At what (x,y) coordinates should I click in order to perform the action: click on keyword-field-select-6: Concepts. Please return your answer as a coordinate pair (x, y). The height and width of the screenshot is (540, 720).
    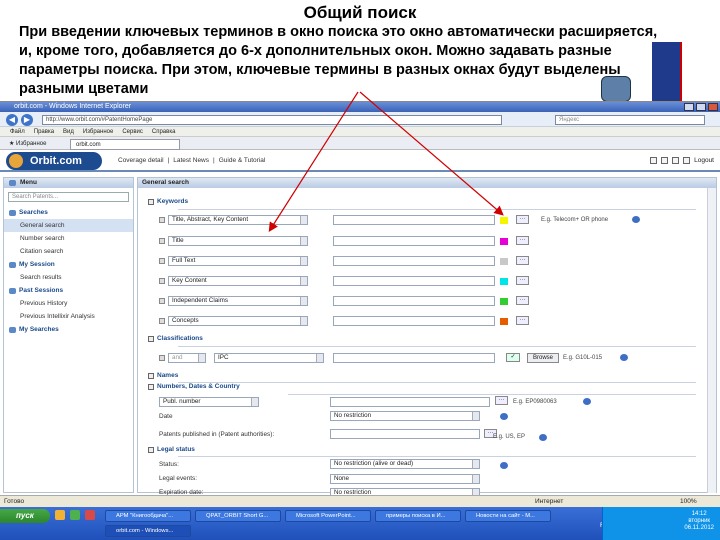
    Looking at the image, I should click on (238, 321).